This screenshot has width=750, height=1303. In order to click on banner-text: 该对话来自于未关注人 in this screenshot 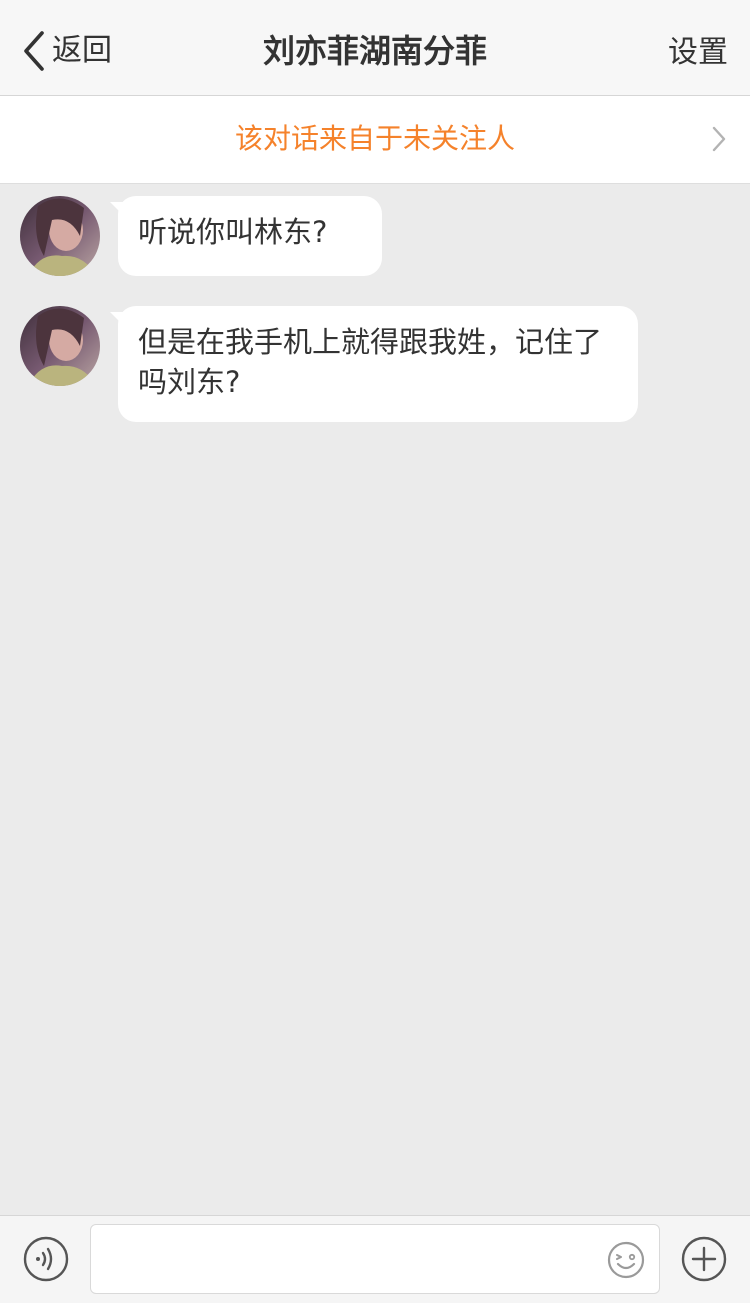, I will do `click(374, 138)`.